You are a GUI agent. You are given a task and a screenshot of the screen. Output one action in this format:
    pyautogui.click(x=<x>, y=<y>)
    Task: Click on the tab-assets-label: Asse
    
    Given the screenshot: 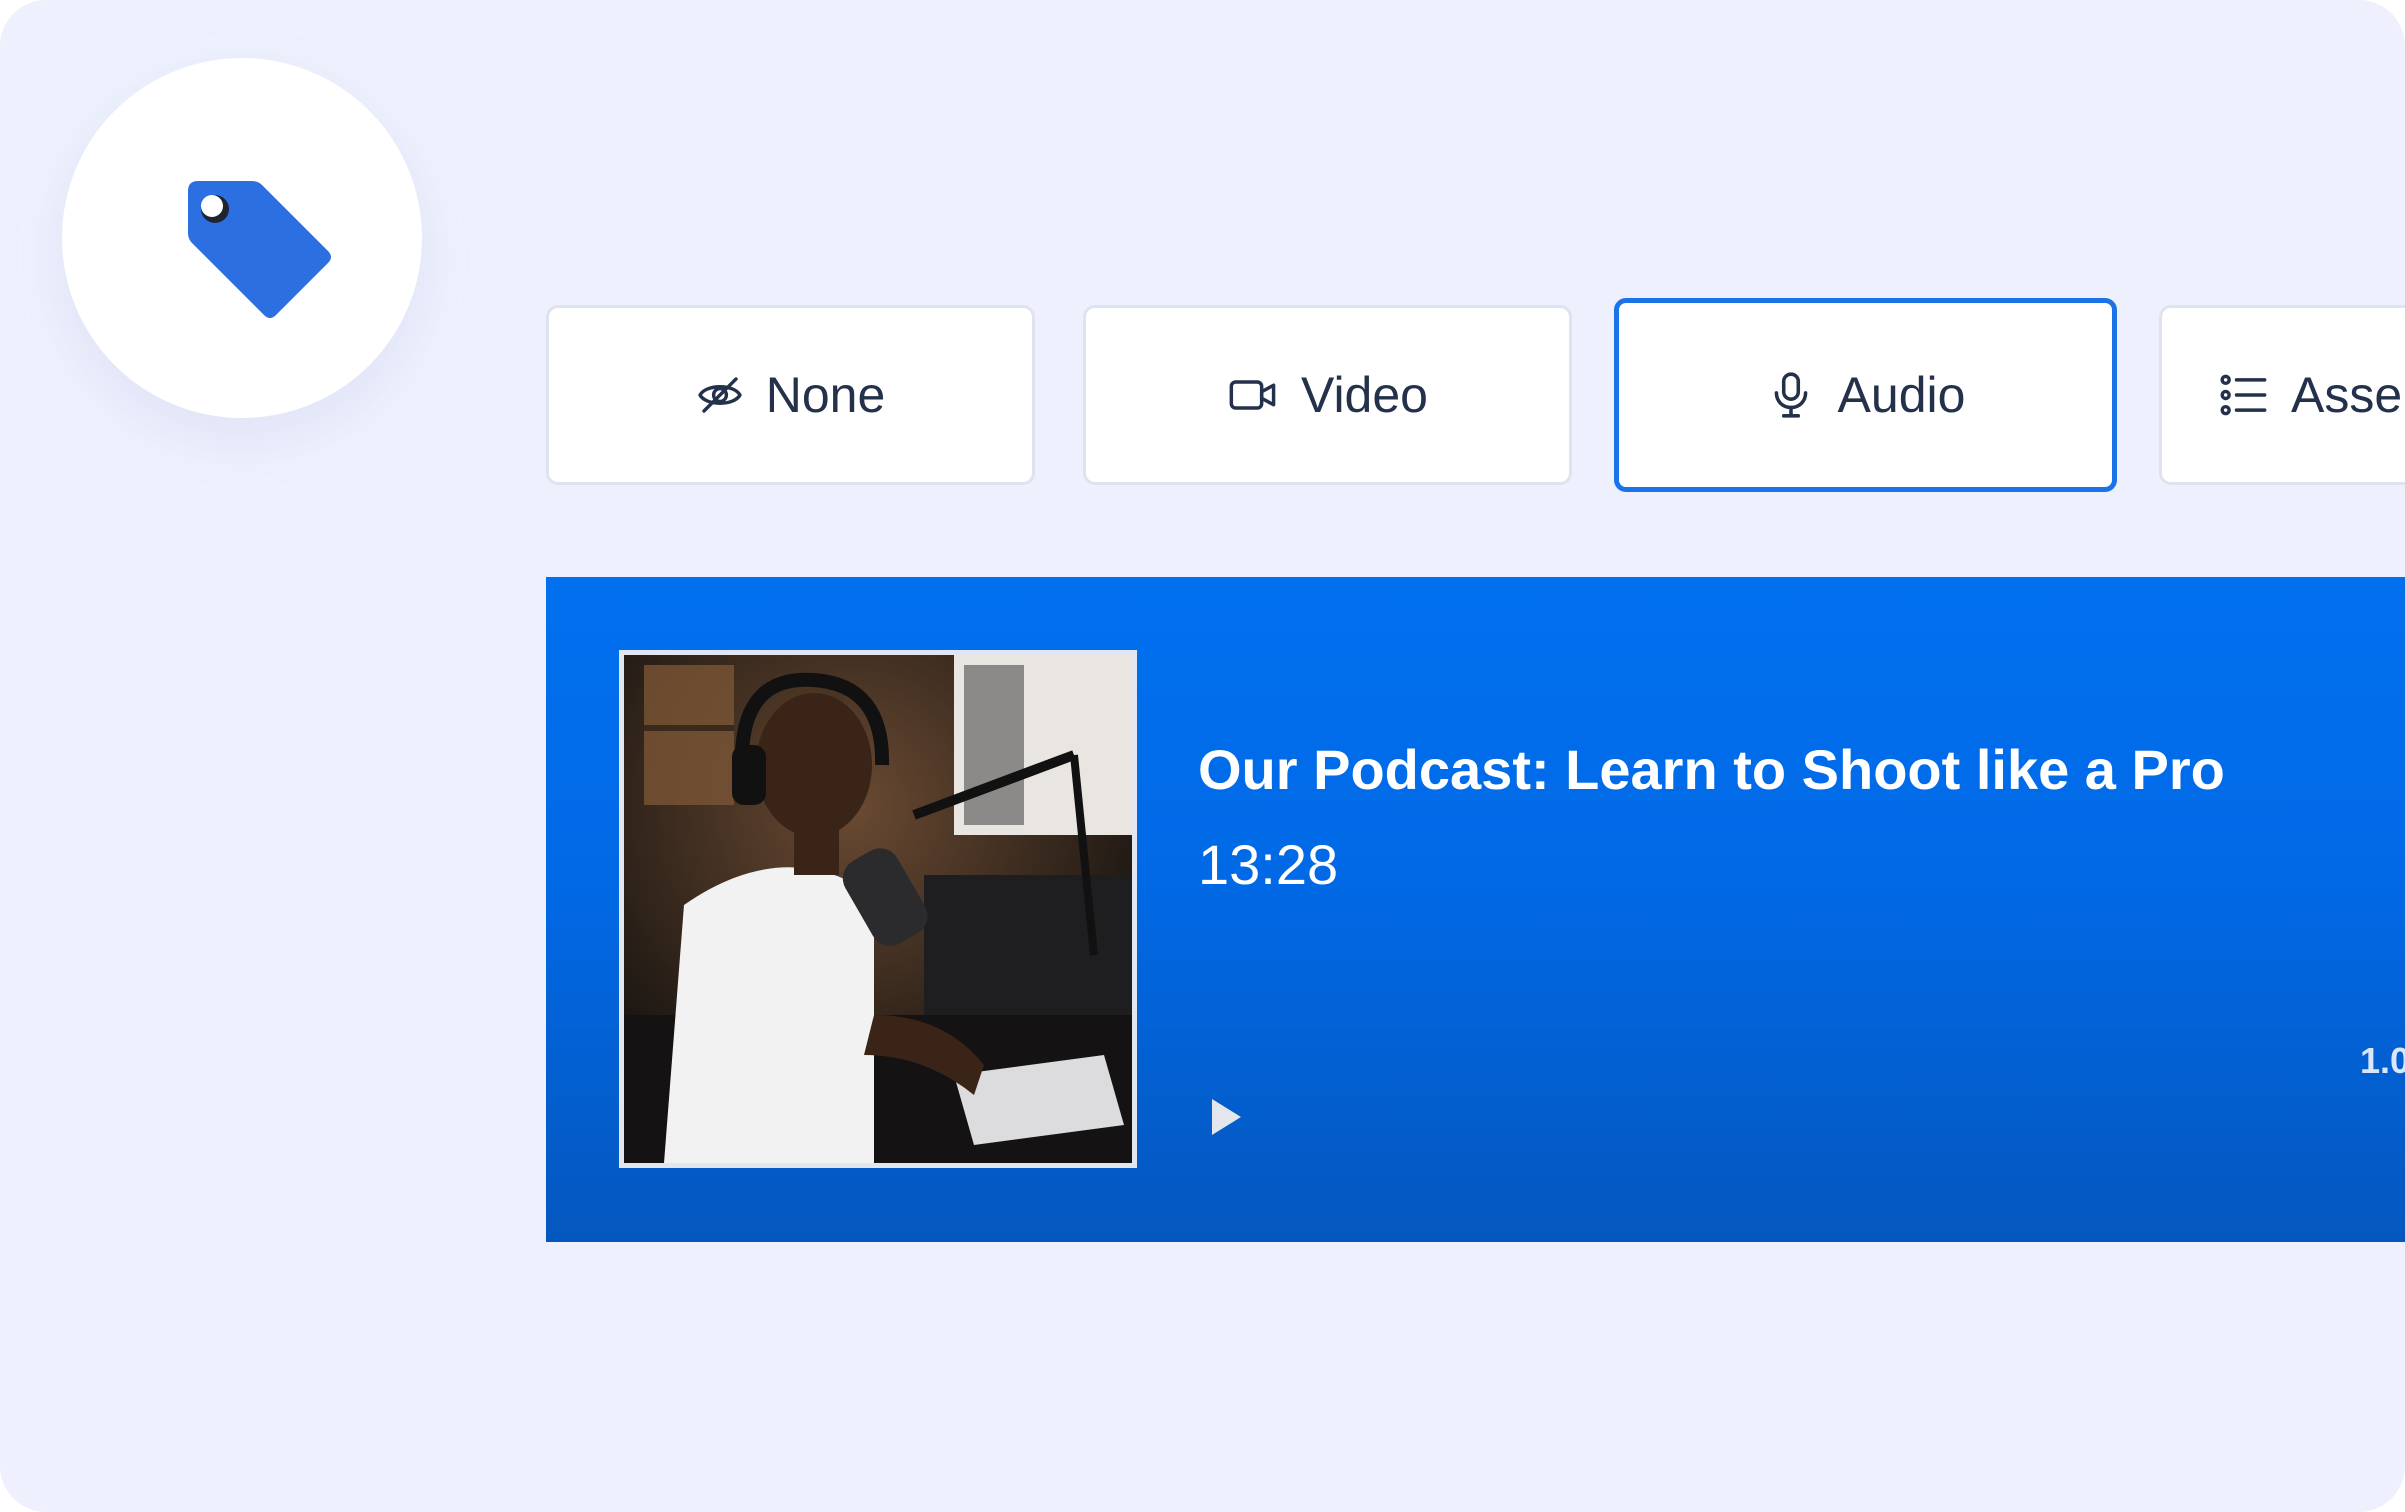 What is the action you would take?
    pyautogui.click(x=2347, y=395)
    